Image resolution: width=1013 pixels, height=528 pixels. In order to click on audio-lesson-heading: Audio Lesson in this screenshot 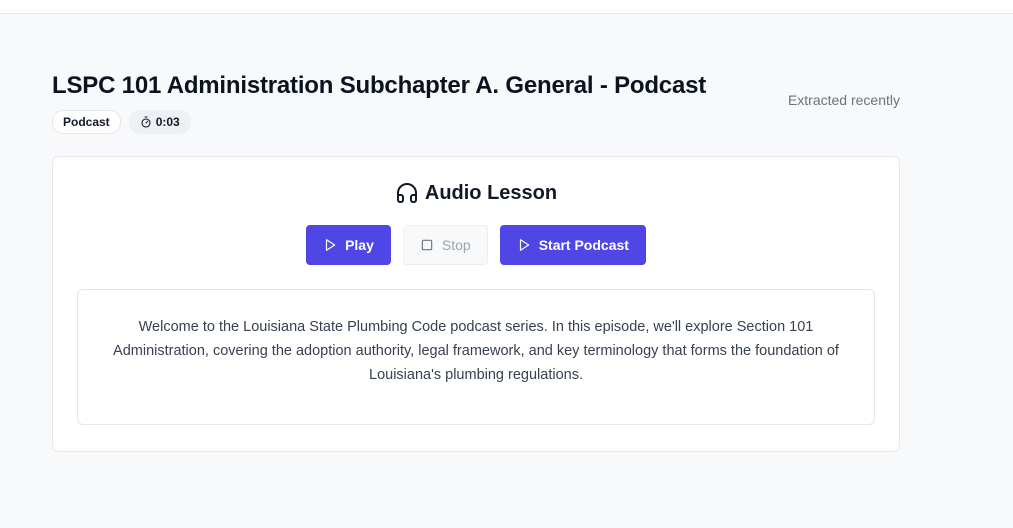, I will do `click(476, 193)`.